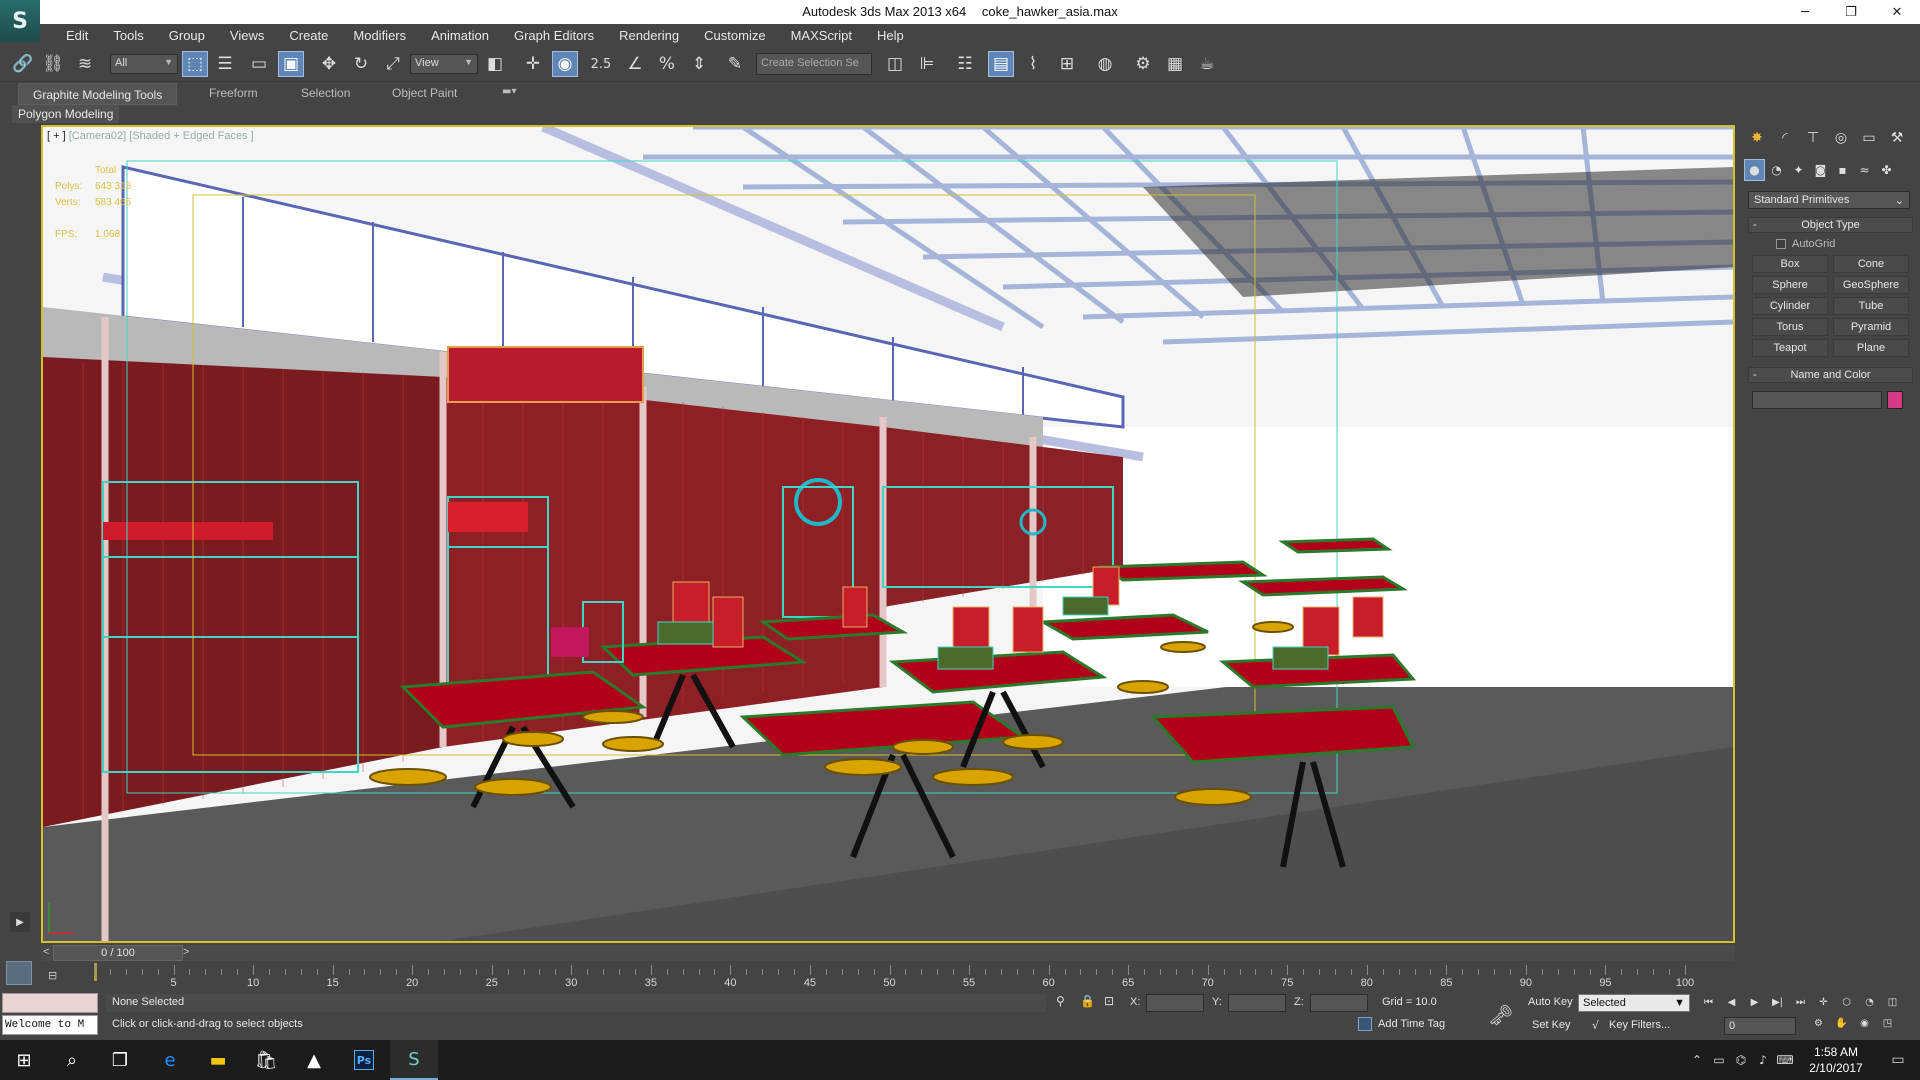  Describe the element at coordinates (72, 1060) in the screenshot. I see `search-icon: ⌕` at that location.